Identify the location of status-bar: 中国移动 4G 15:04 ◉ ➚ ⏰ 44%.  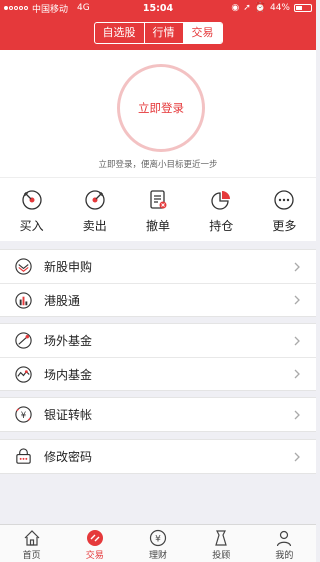
(158, 8).